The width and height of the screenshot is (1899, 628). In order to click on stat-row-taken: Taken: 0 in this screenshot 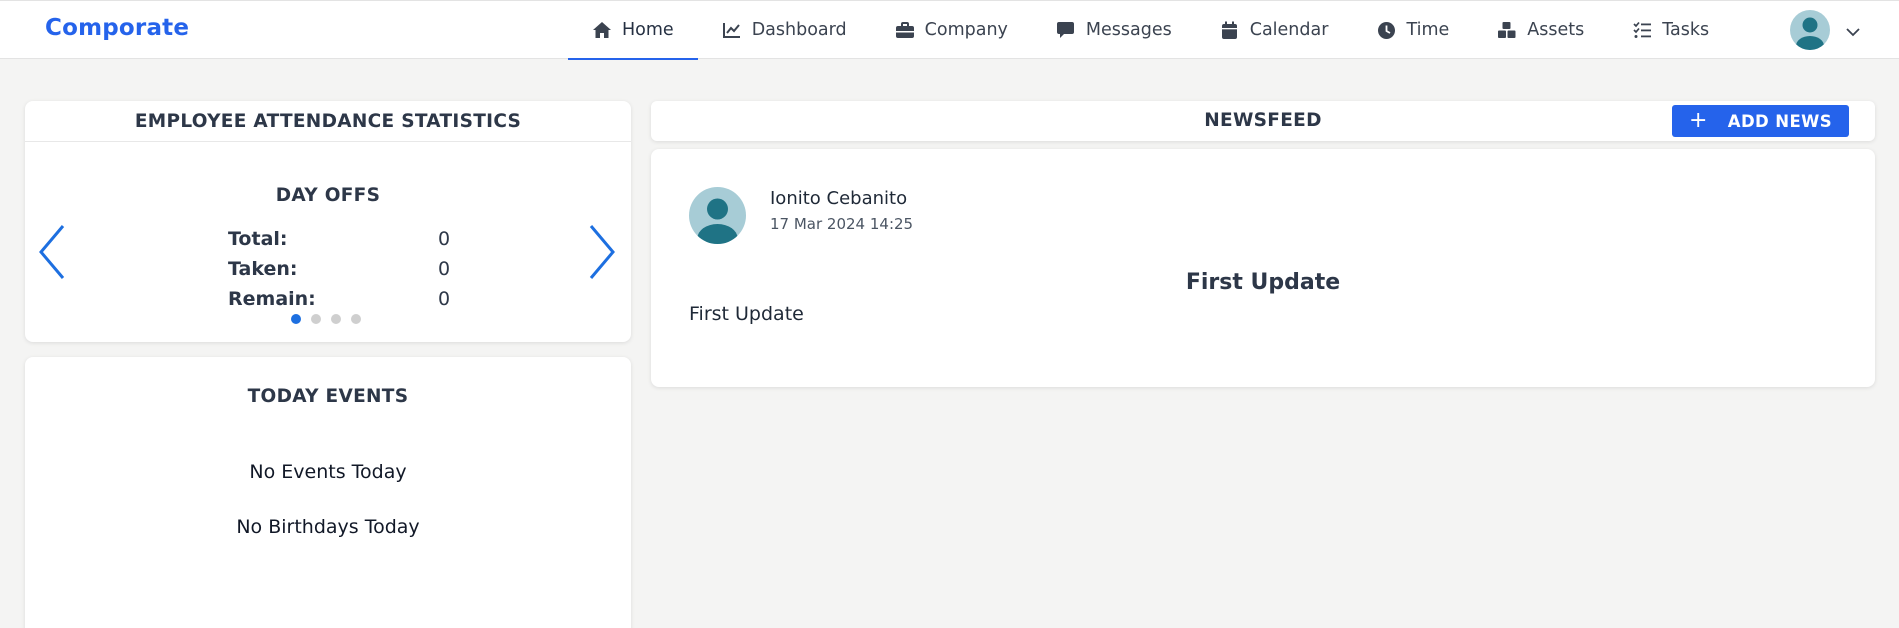, I will do `click(343, 269)`.